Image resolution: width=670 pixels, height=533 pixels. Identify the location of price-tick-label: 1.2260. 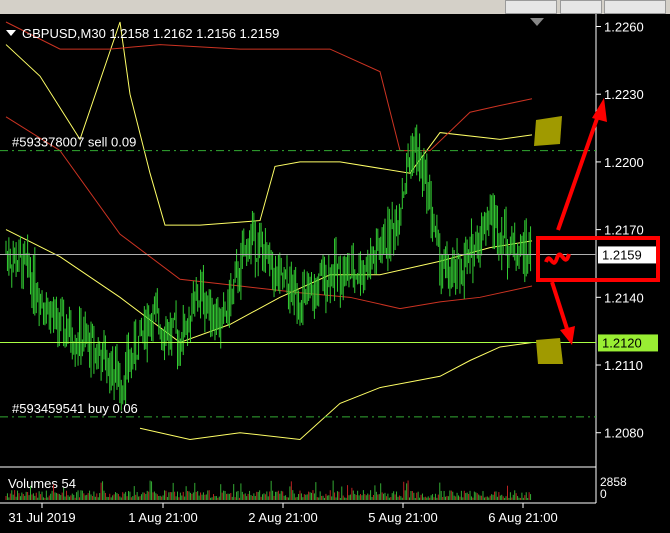
(624, 27).